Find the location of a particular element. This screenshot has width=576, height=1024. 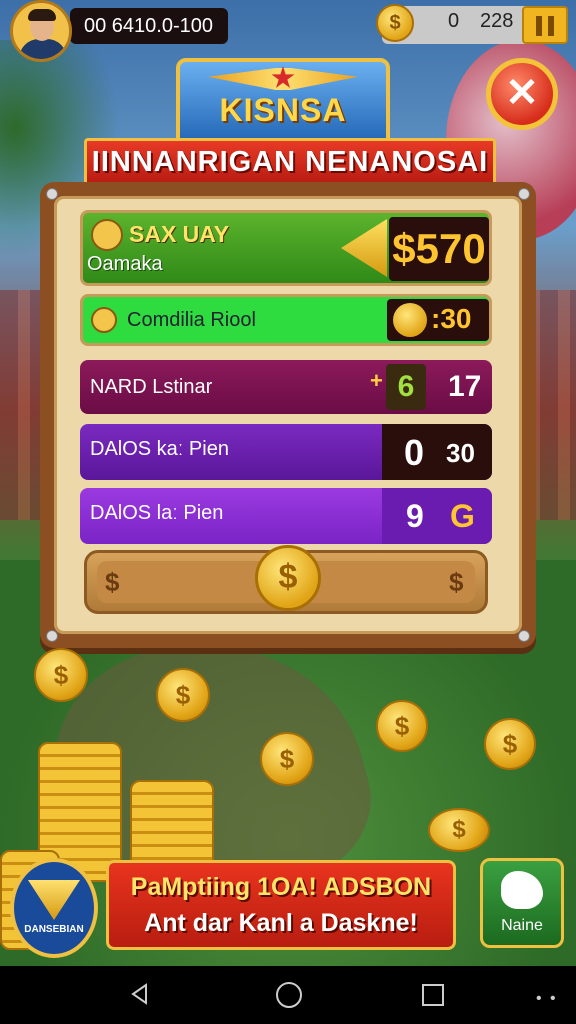

system-nav-bar: • • is located at coordinates (288, 995).